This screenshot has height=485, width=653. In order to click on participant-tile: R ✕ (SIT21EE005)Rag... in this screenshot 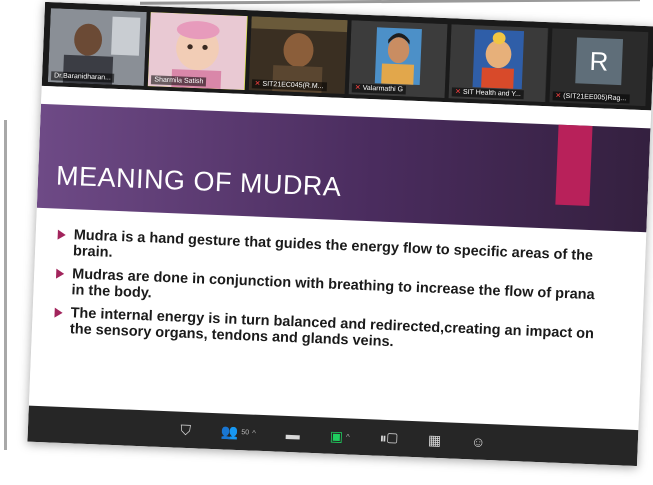, I will do `click(599, 67)`.